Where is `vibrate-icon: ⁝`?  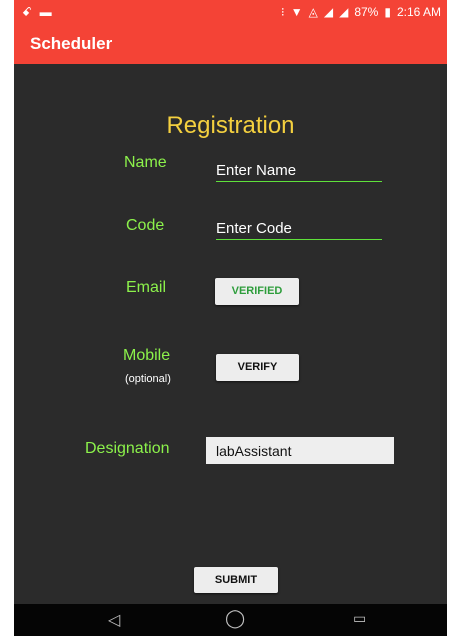
vibrate-icon: ⁝ is located at coordinates (282, 12).